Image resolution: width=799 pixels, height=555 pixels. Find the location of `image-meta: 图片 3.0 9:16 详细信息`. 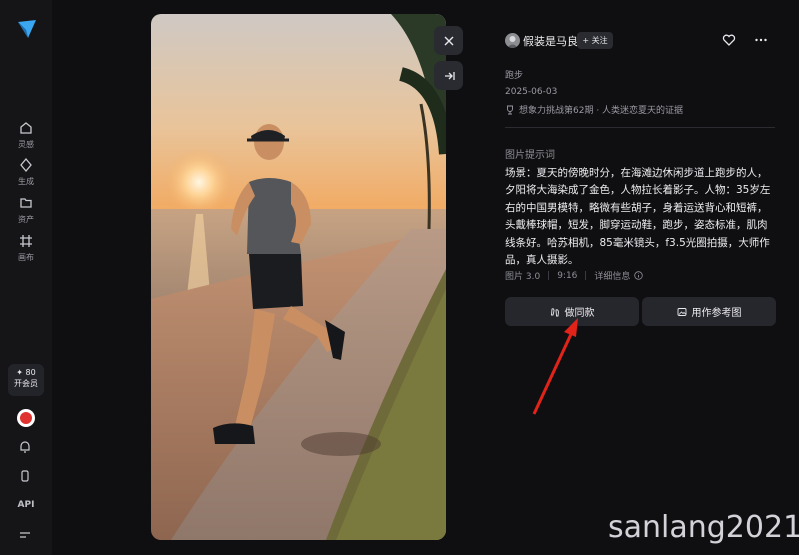

image-meta: 图片 3.0 9:16 详细信息 is located at coordinates (574, 275).